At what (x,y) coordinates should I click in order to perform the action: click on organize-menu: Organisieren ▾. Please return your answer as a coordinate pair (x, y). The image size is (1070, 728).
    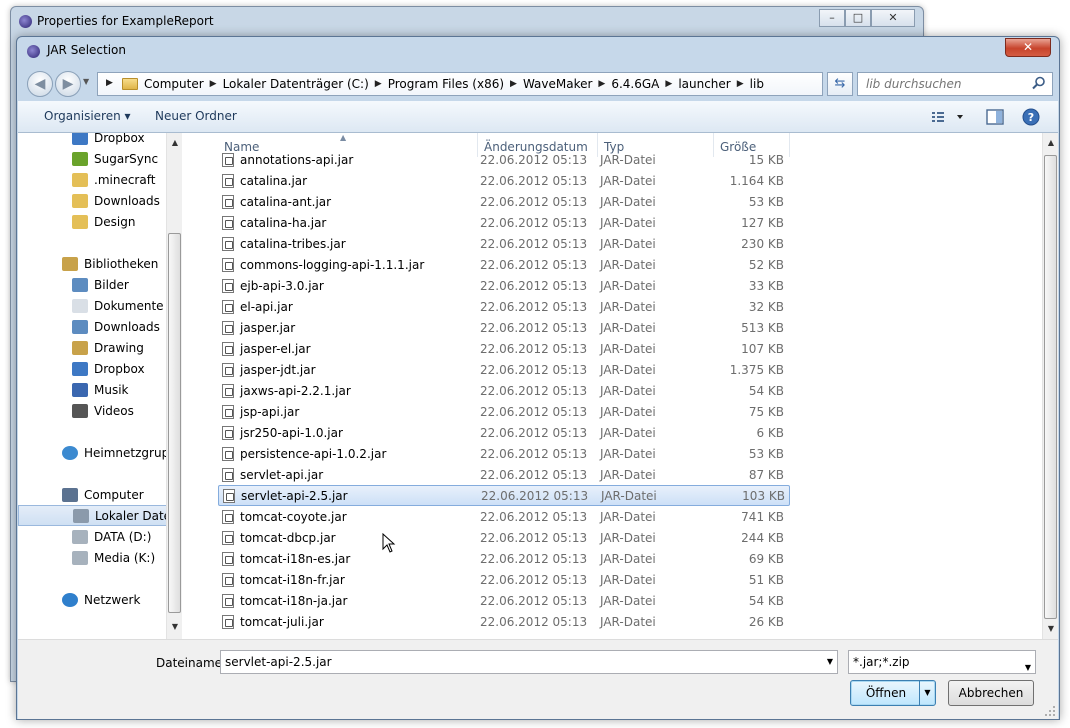
    Looking at the image, I should click on (87, 116).